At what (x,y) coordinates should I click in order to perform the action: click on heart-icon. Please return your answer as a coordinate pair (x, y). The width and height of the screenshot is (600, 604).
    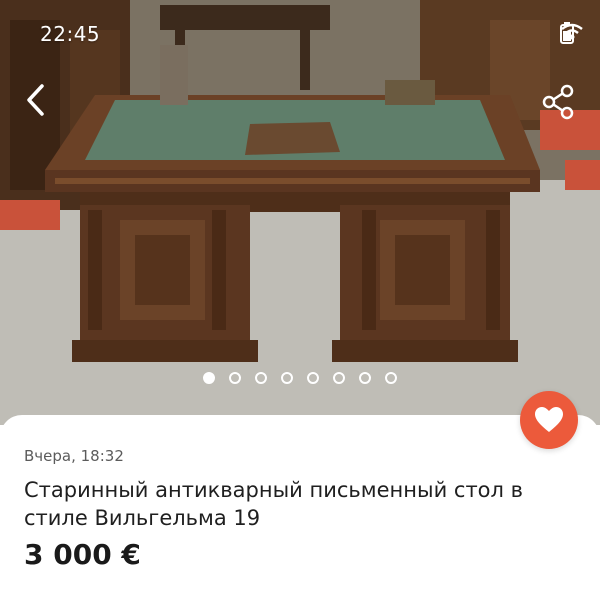
    Looking at the image, I should click on (549, 419).